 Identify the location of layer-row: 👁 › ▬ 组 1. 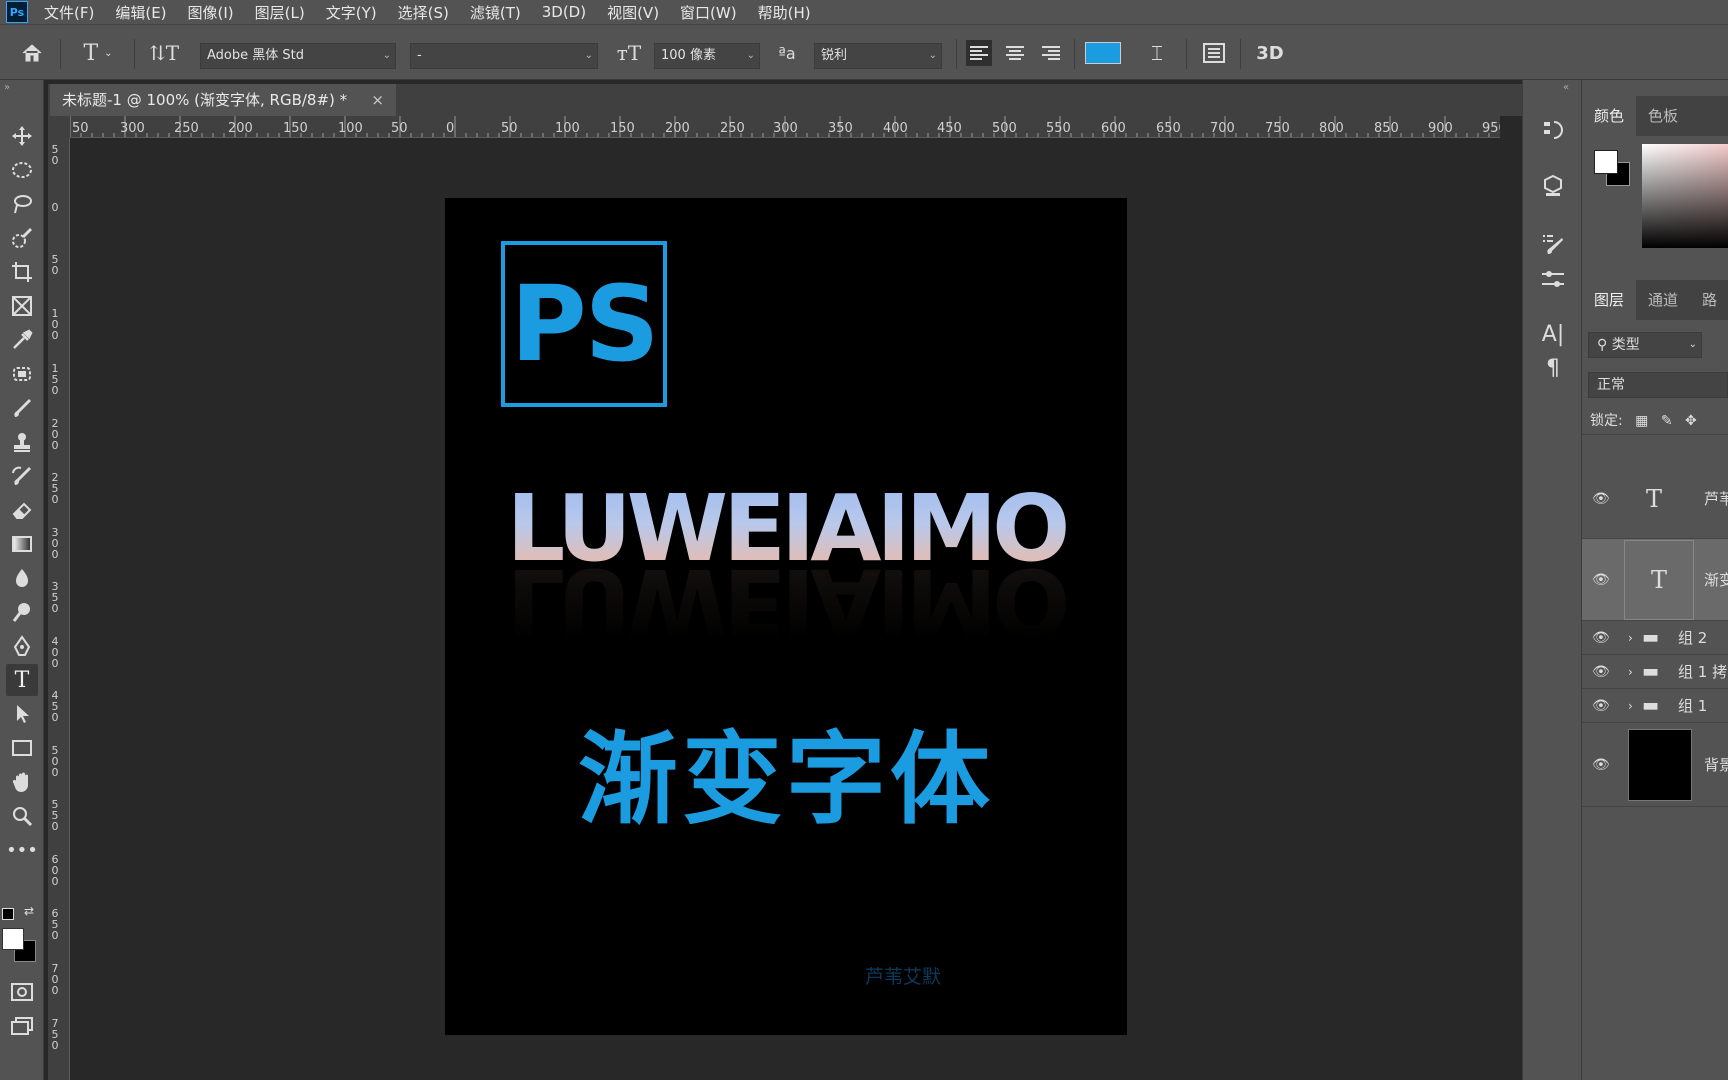
(1655, 706).